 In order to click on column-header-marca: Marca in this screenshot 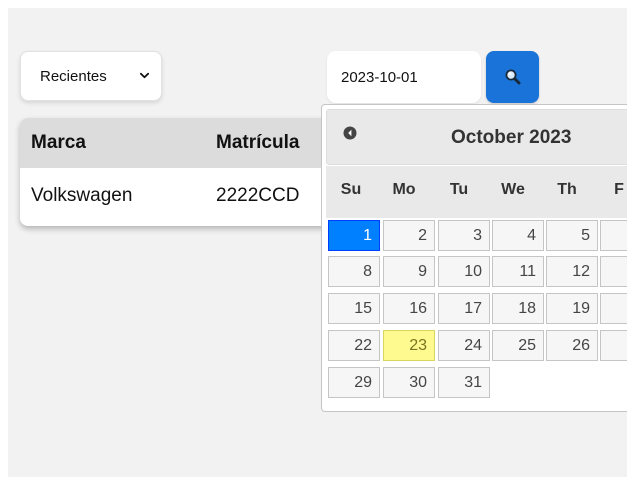, I will do `click(58, 142)`.